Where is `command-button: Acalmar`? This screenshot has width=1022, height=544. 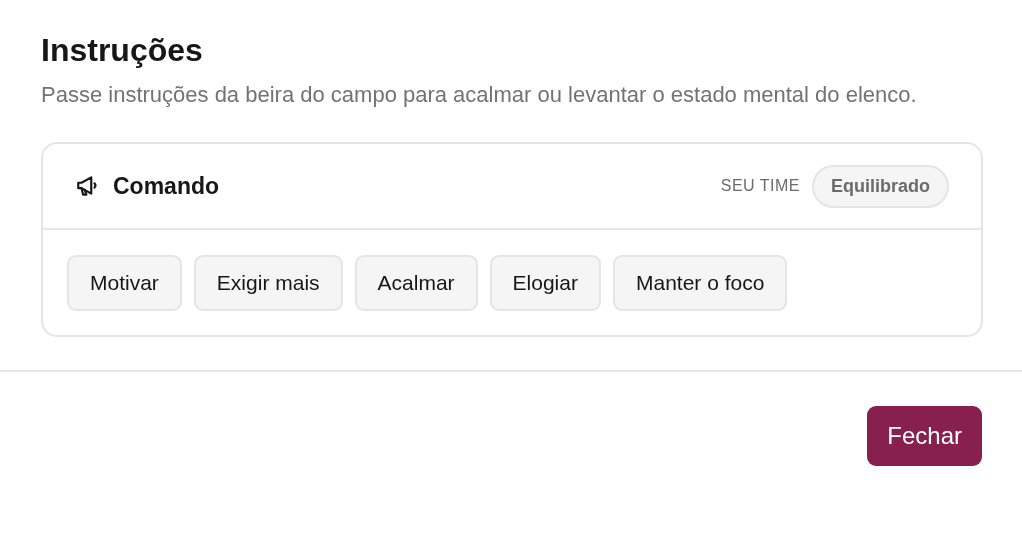
command-button: Acalmar is located at coordinates (416, 283).